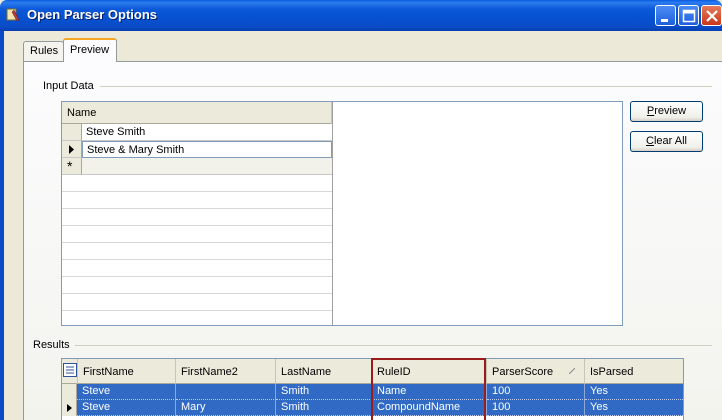  I want to click on maximize-button, so click(688, 15).